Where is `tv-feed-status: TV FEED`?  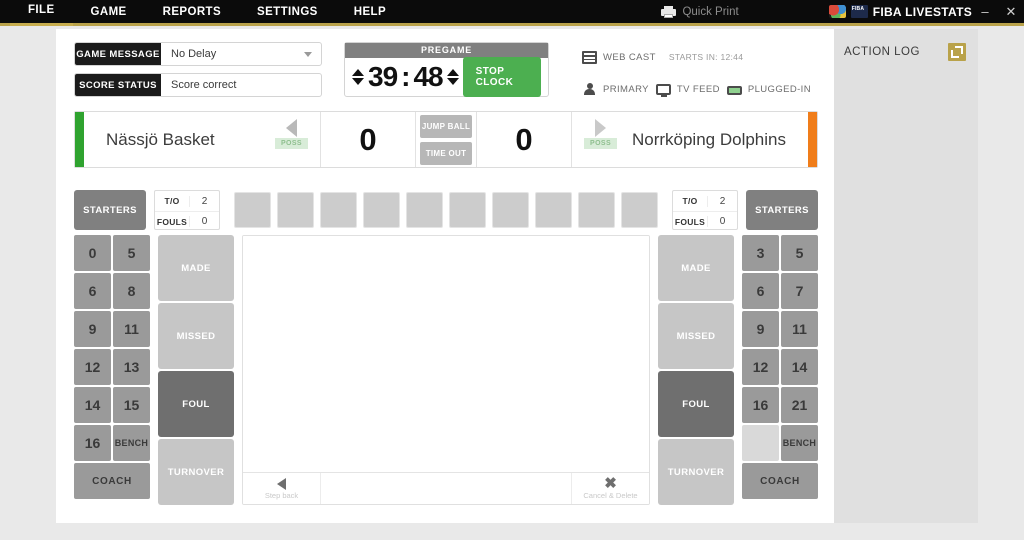 tv-feed-status: TV FEED is located at coordinates (687, 90).